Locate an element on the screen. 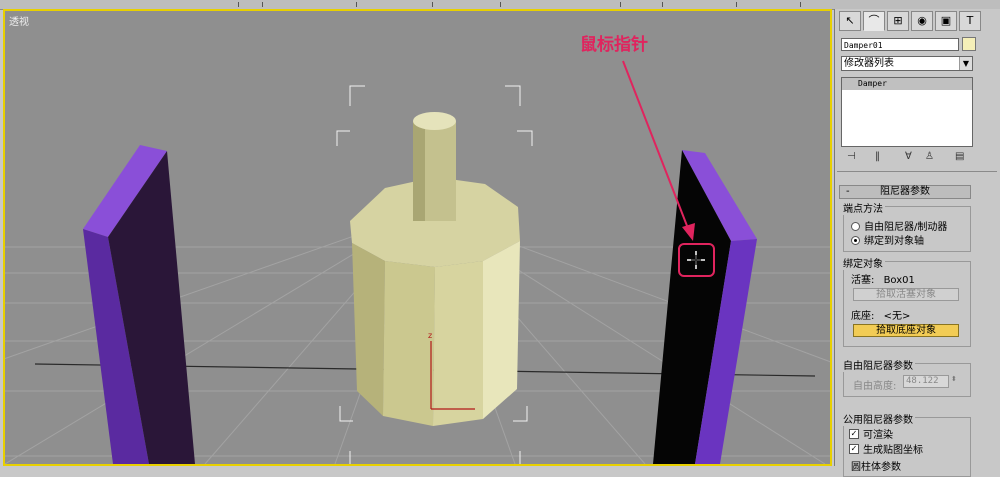 The width and height of the screenshot is (1000, 477). radio-free-damper: 自由阻尼器/制动器 is located at coordinates (899, 225).